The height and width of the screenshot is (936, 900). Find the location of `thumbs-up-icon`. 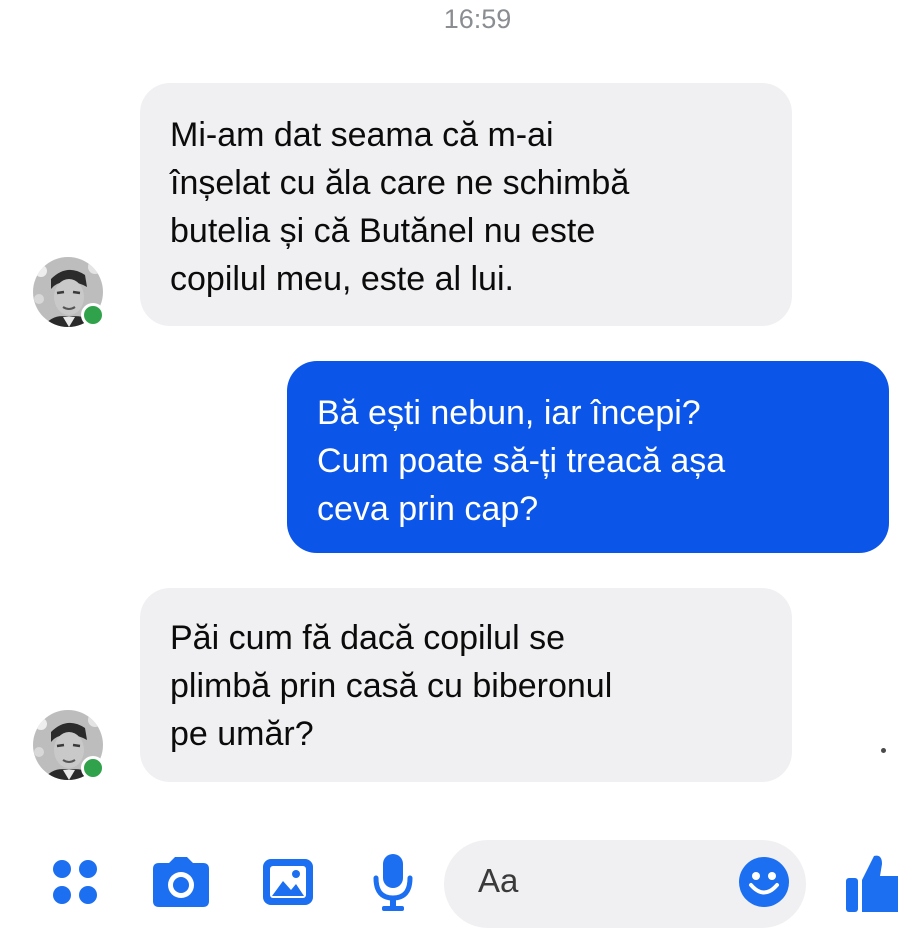

thumbs-up-icon is located at coordinates (873, 883).